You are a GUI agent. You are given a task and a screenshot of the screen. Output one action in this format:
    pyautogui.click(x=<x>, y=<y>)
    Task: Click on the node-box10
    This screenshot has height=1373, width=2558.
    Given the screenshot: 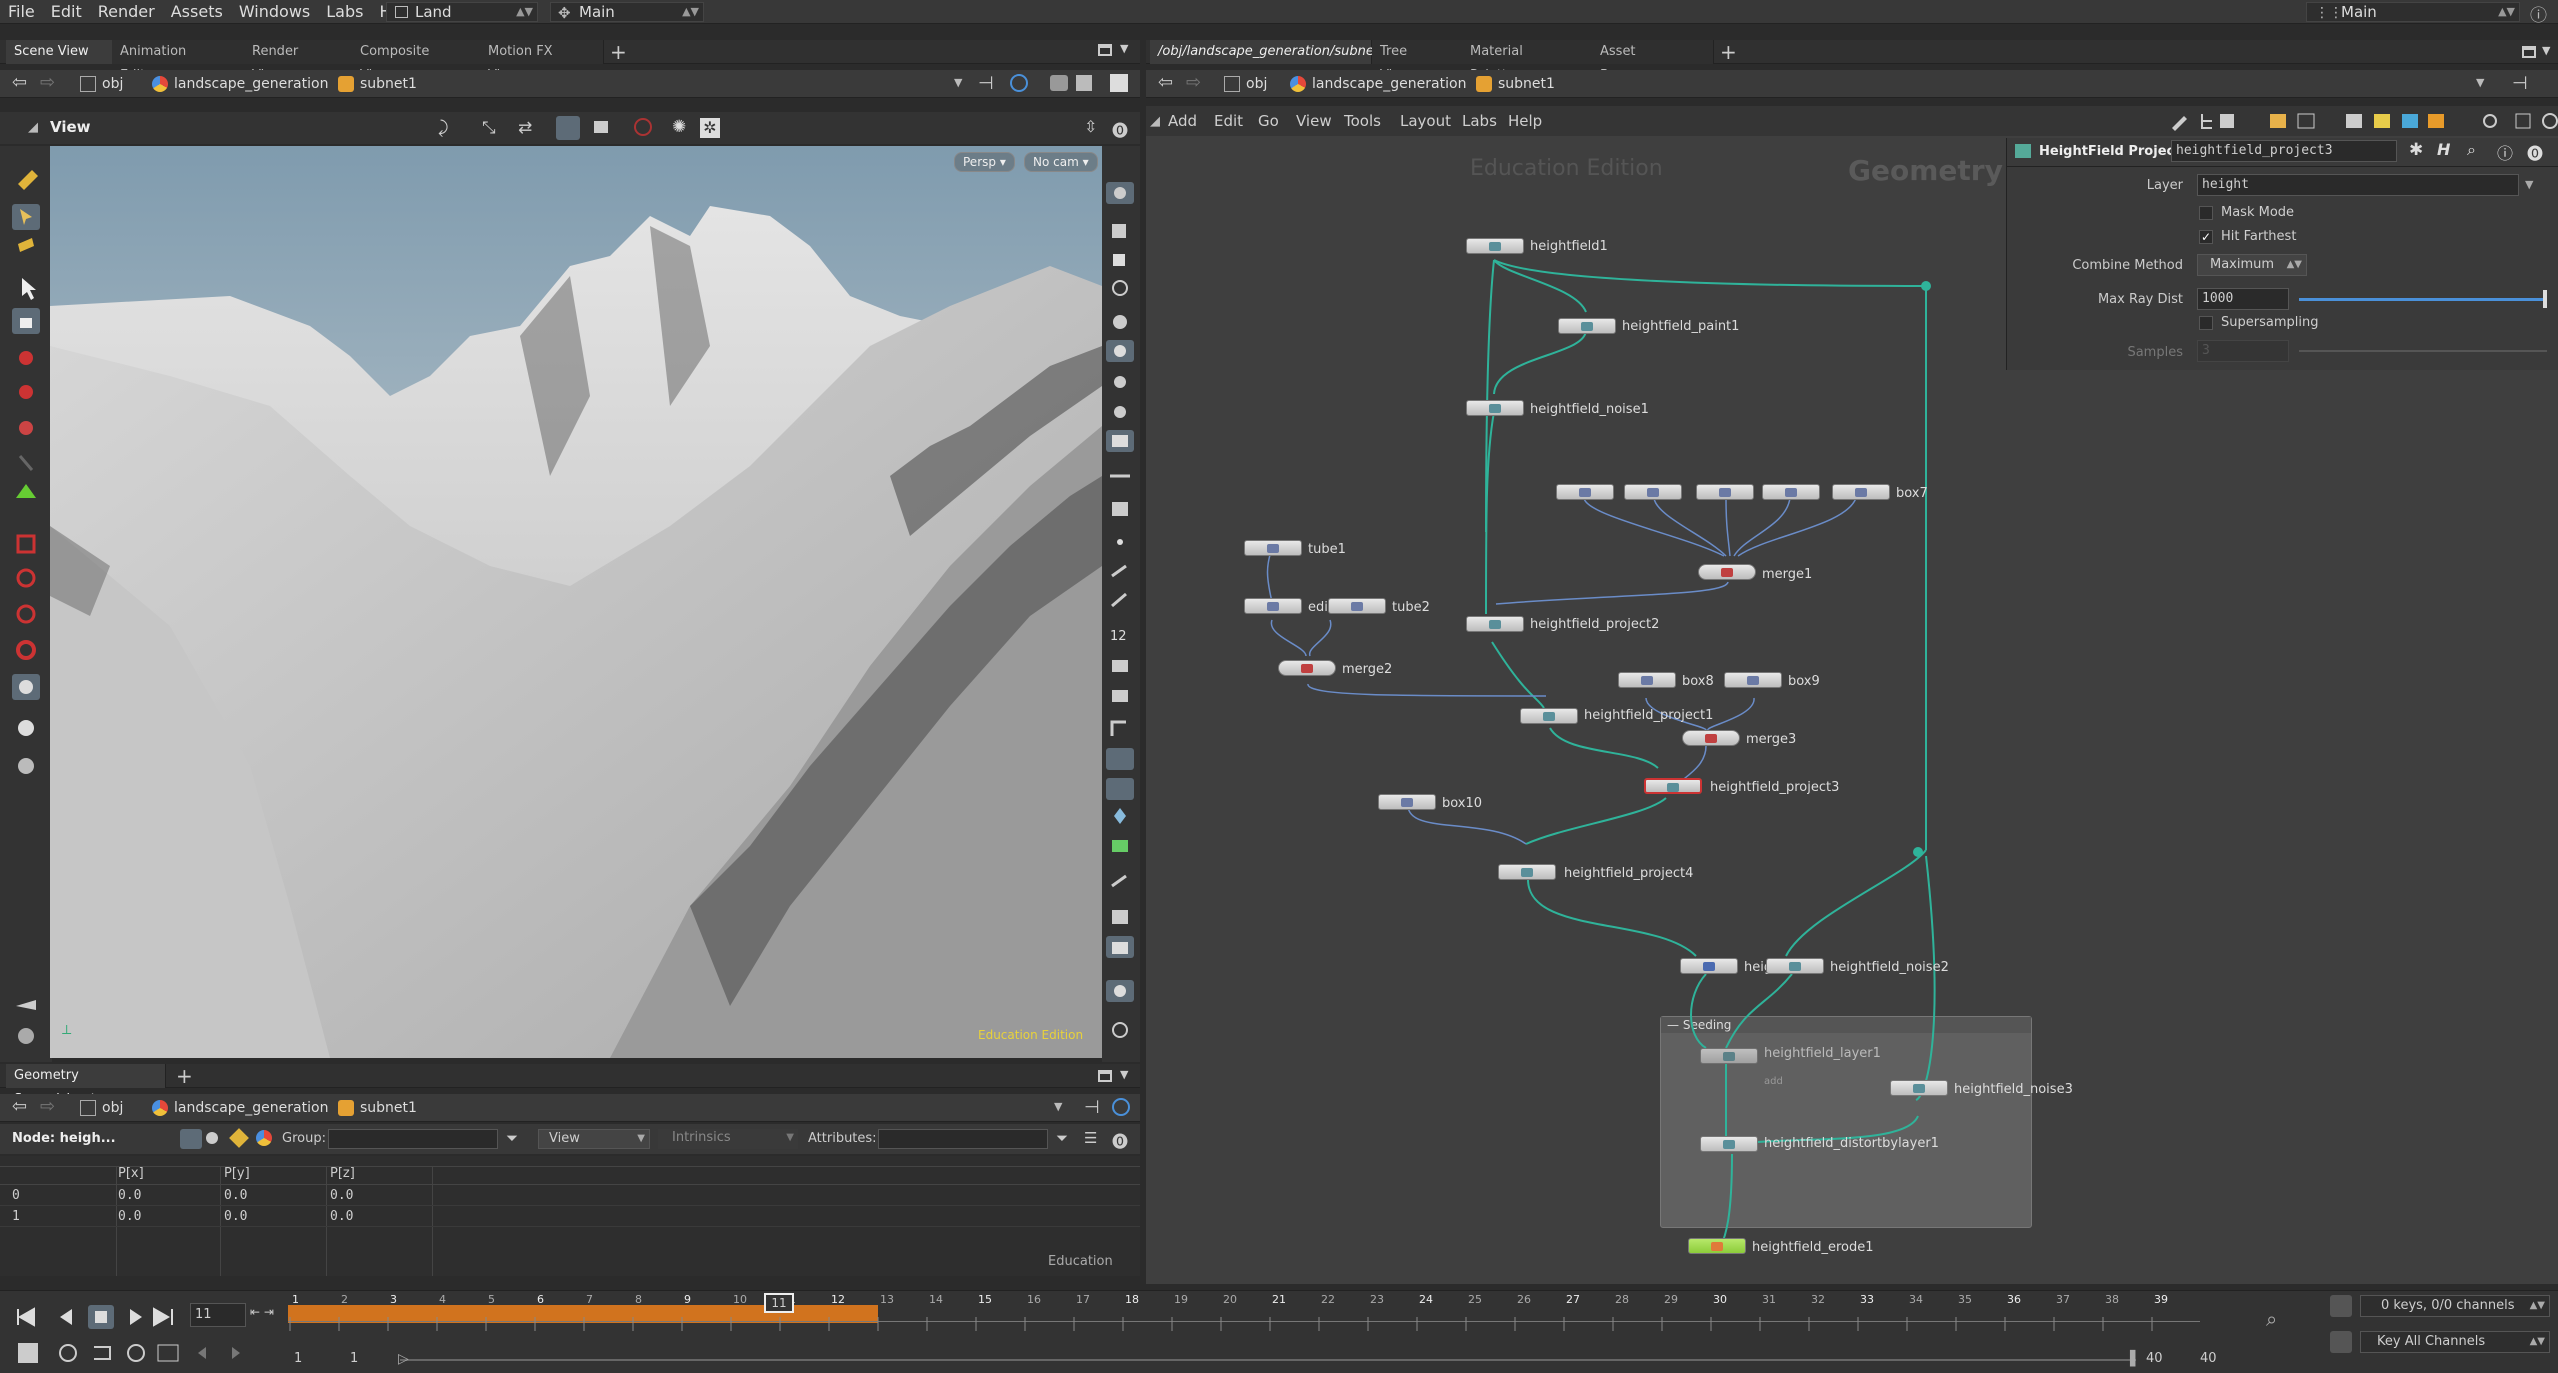 What is the action you would take?
    pyautogui.click(x=1407, y=802)
    